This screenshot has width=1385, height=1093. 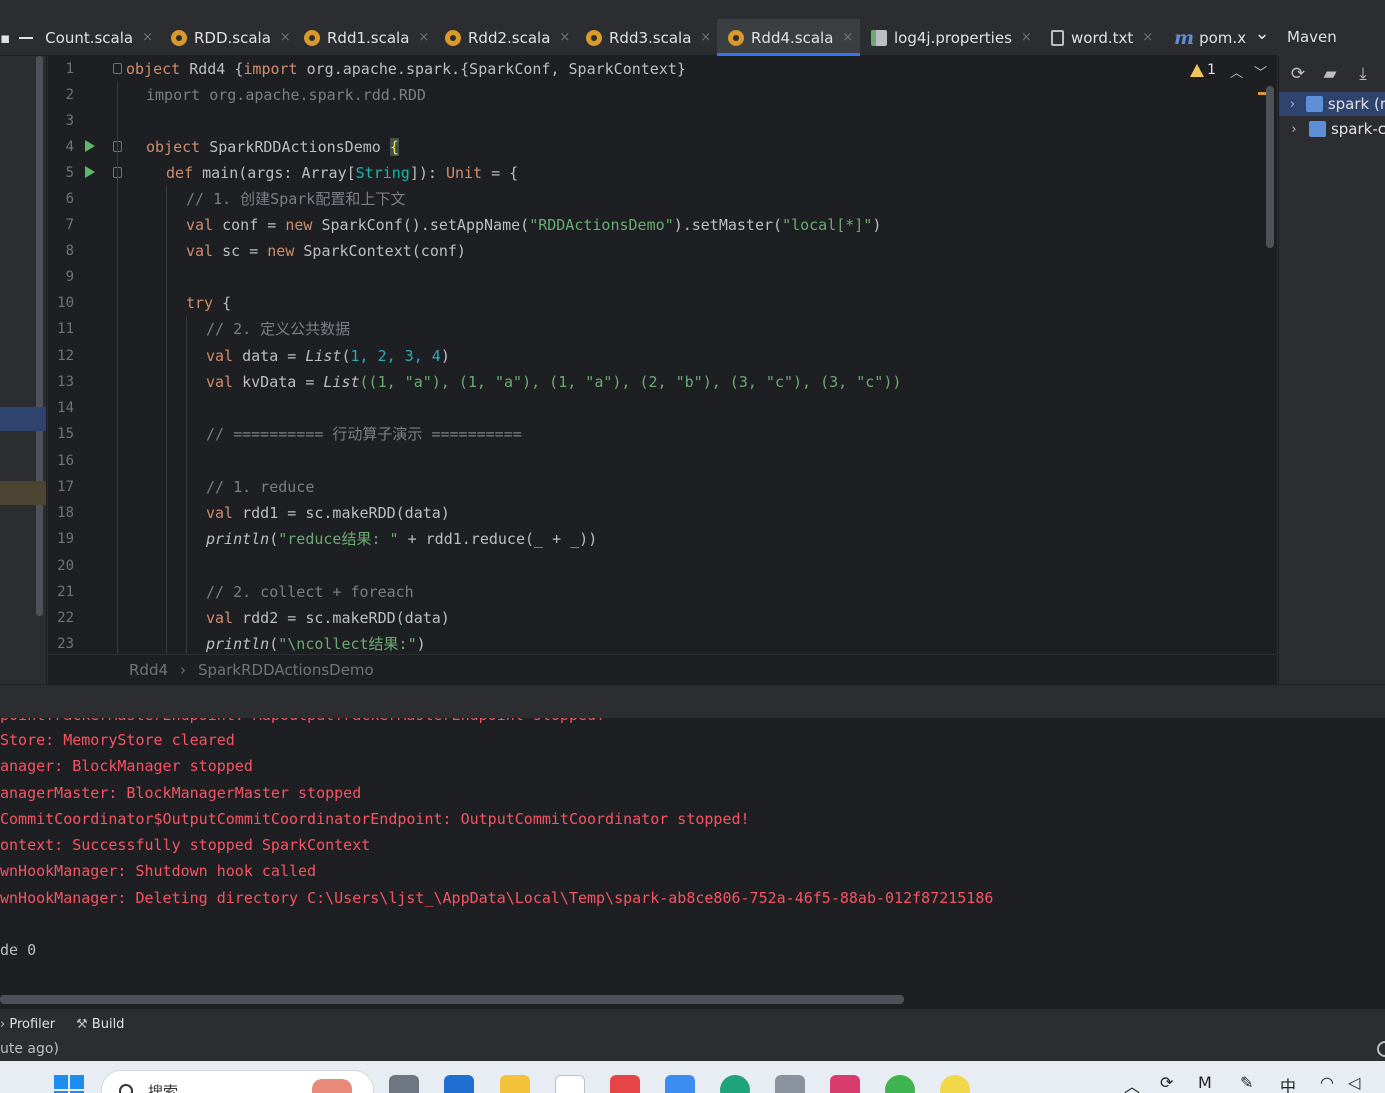 What do you see at coordinates (69, 147) in the screenshot?
I see `line-number: 4` at bounding box center [69, 147].